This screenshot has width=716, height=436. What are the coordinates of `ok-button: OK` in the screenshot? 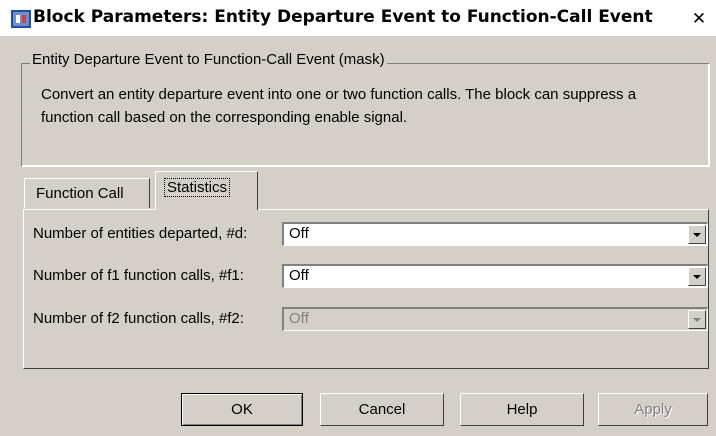 It's located at (242, 409).